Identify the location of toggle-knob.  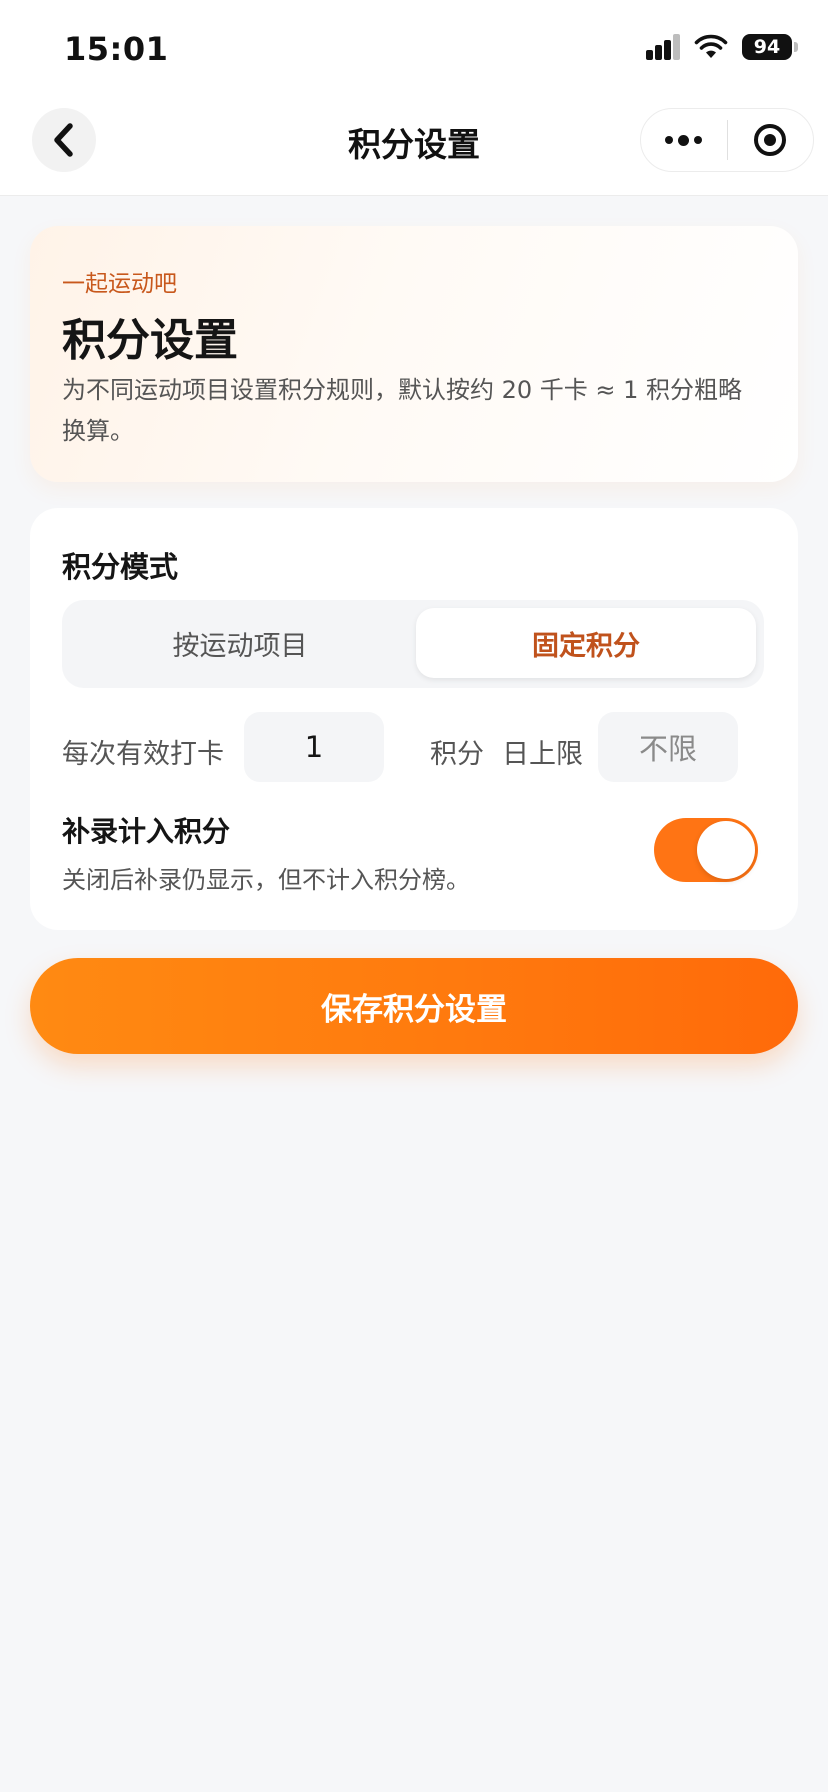
(726, 850).